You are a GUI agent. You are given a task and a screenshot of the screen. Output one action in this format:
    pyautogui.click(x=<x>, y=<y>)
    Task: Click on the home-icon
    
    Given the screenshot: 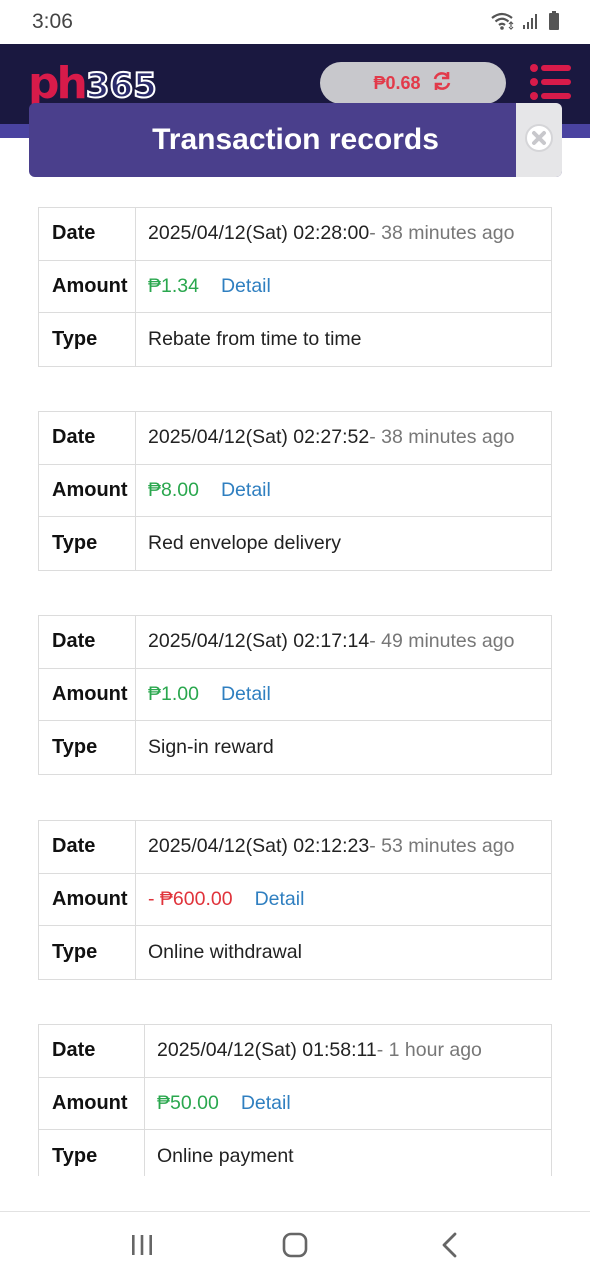 What is the action you would take?
    pyautogui.click(x=295, y=1245)
    